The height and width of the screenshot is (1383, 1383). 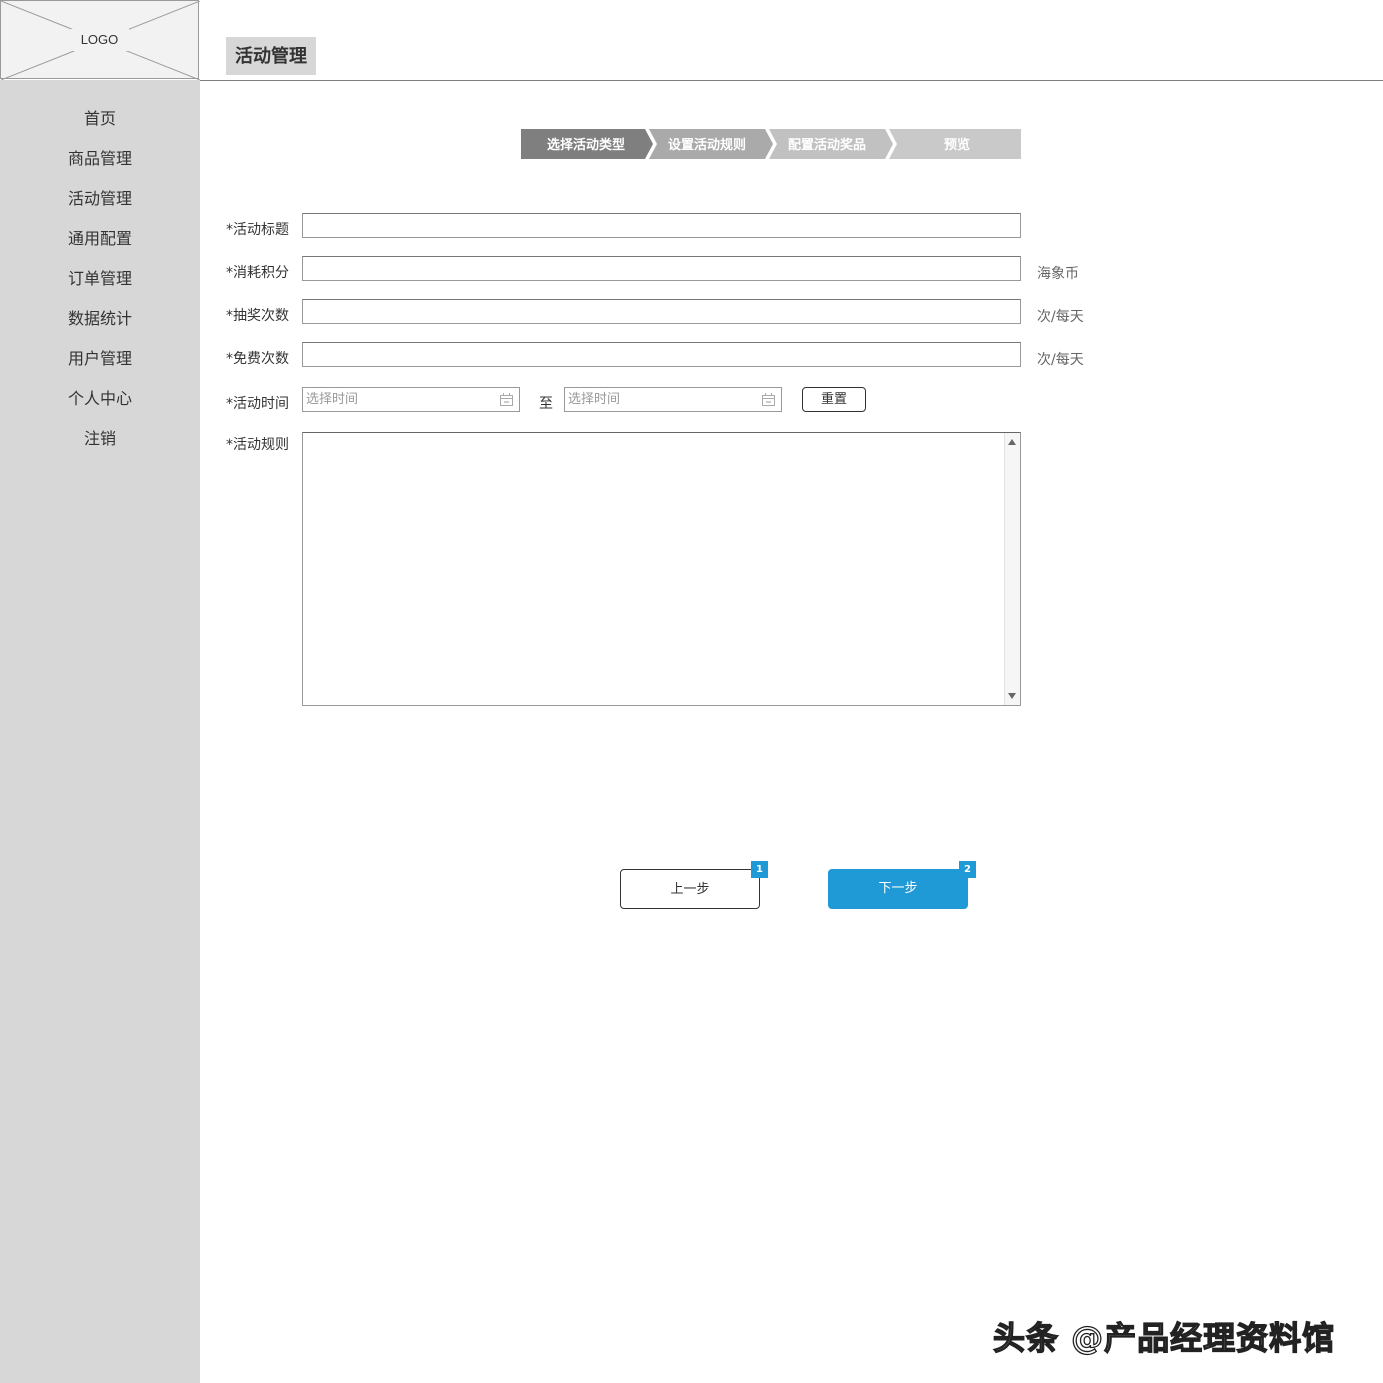 I want to click on scroll-up-arrow-icon, so click(x=1012, y=442).